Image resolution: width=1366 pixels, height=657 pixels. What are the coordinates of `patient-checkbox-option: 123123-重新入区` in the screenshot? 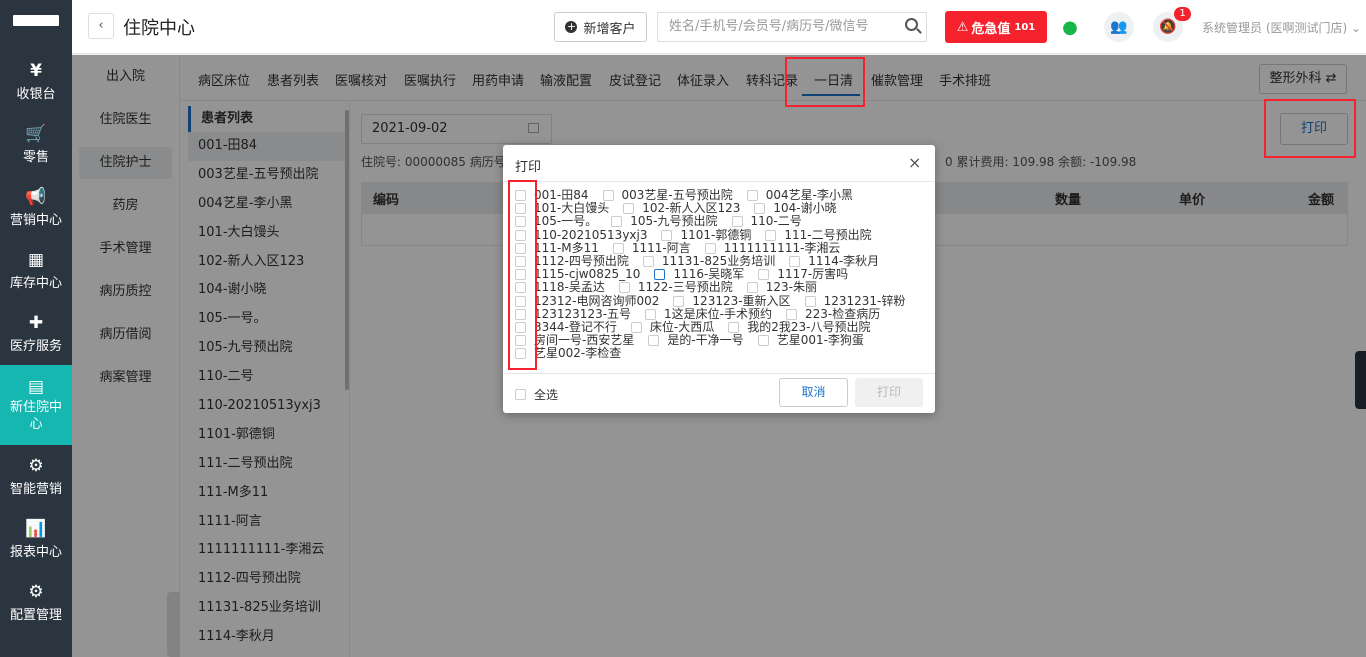 It's located at (732, 300).